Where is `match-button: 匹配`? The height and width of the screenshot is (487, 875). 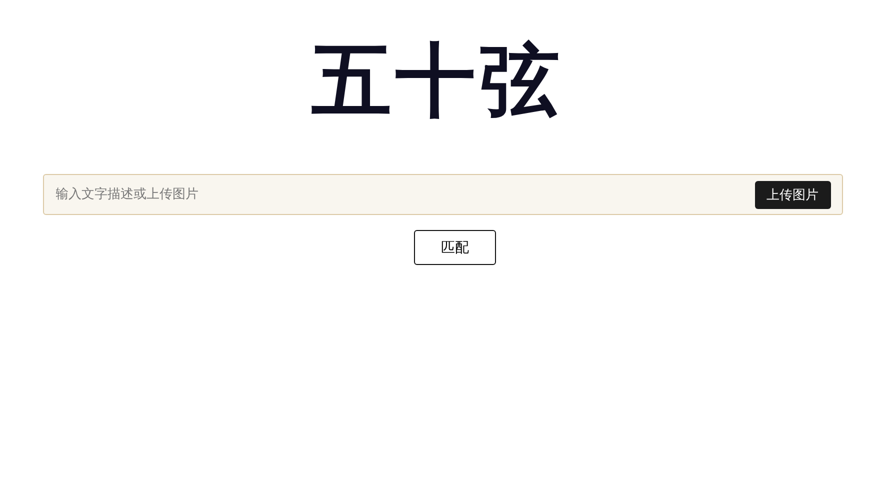 match-button: 匹配 is located at coordinates (455, 247).